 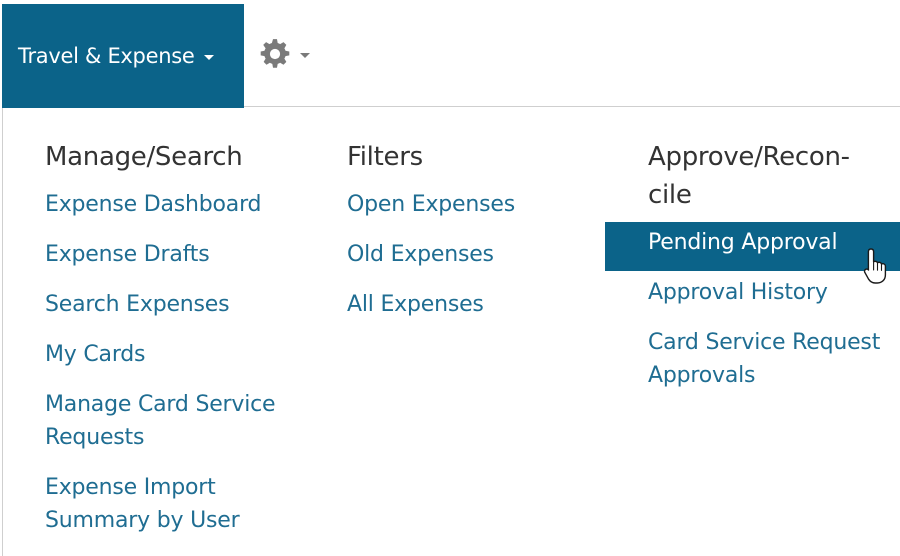 What do you see at coordinates (749, 176) in the screenshot?
I see `column-heading: Approve/Recon­cile` at bounding box center [749, 176].